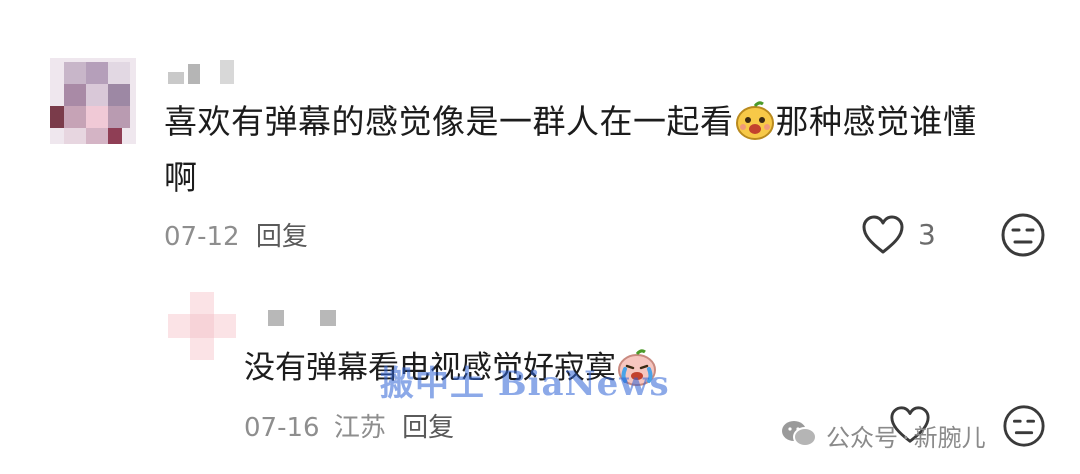 This screenshot has height=474, width=1080. Describe the element at coordinates (1024, 426) in the screenshot. I see `reply-neutral-face-icon` at that location.